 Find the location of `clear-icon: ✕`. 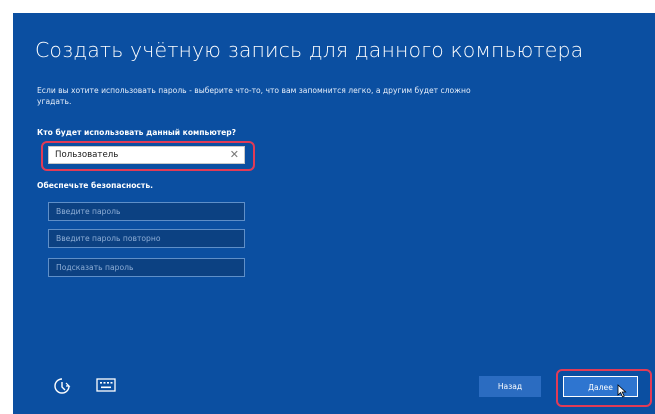

clear-icon: ✕ is located at coordinates (234, 154).